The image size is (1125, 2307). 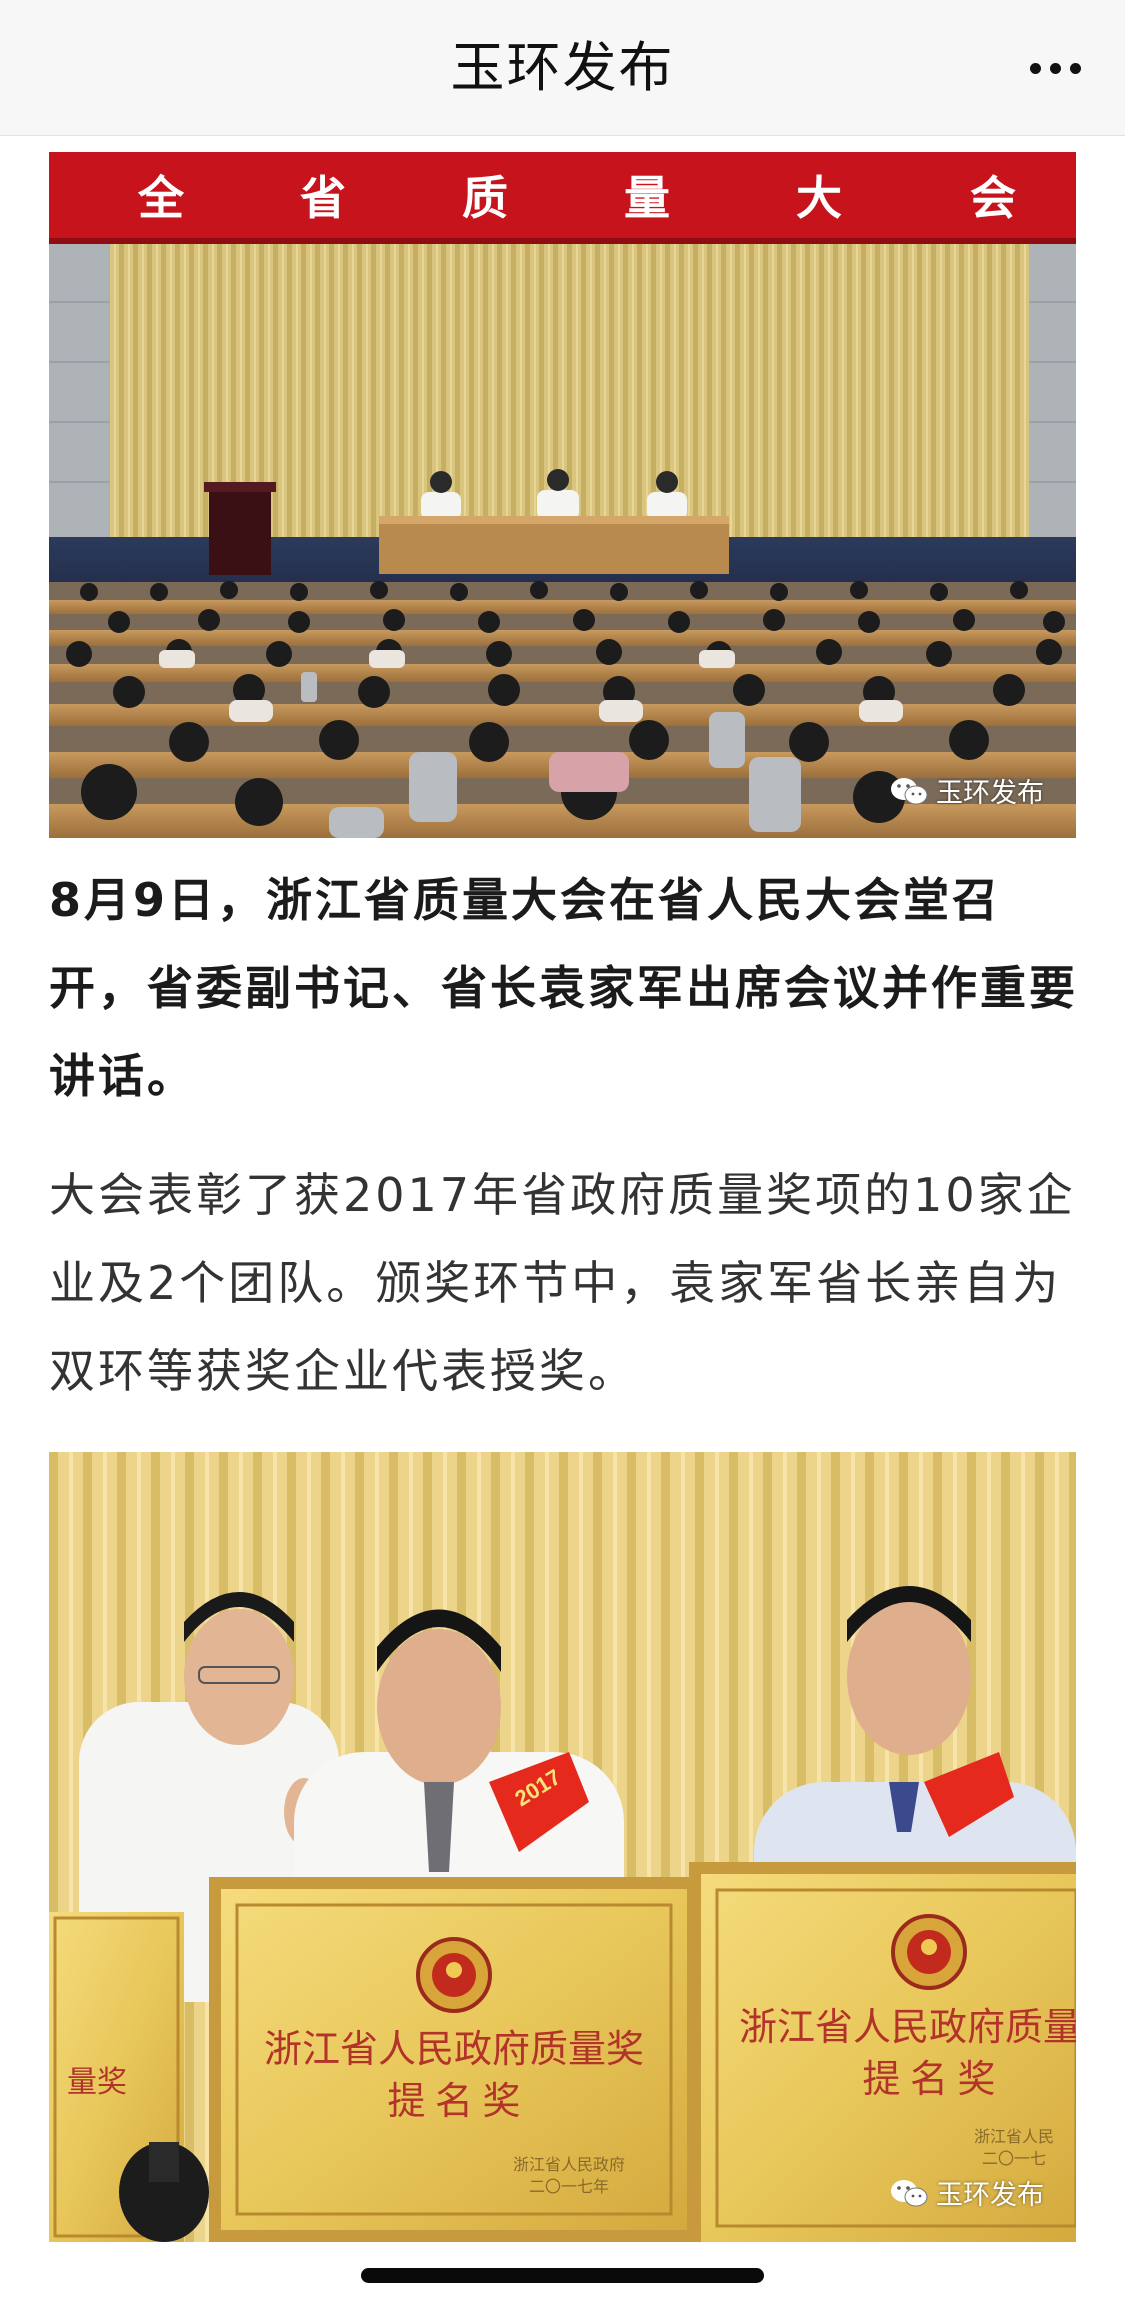 I want to click on nav-bar: 玉环发布, so click(x=562, y=68).